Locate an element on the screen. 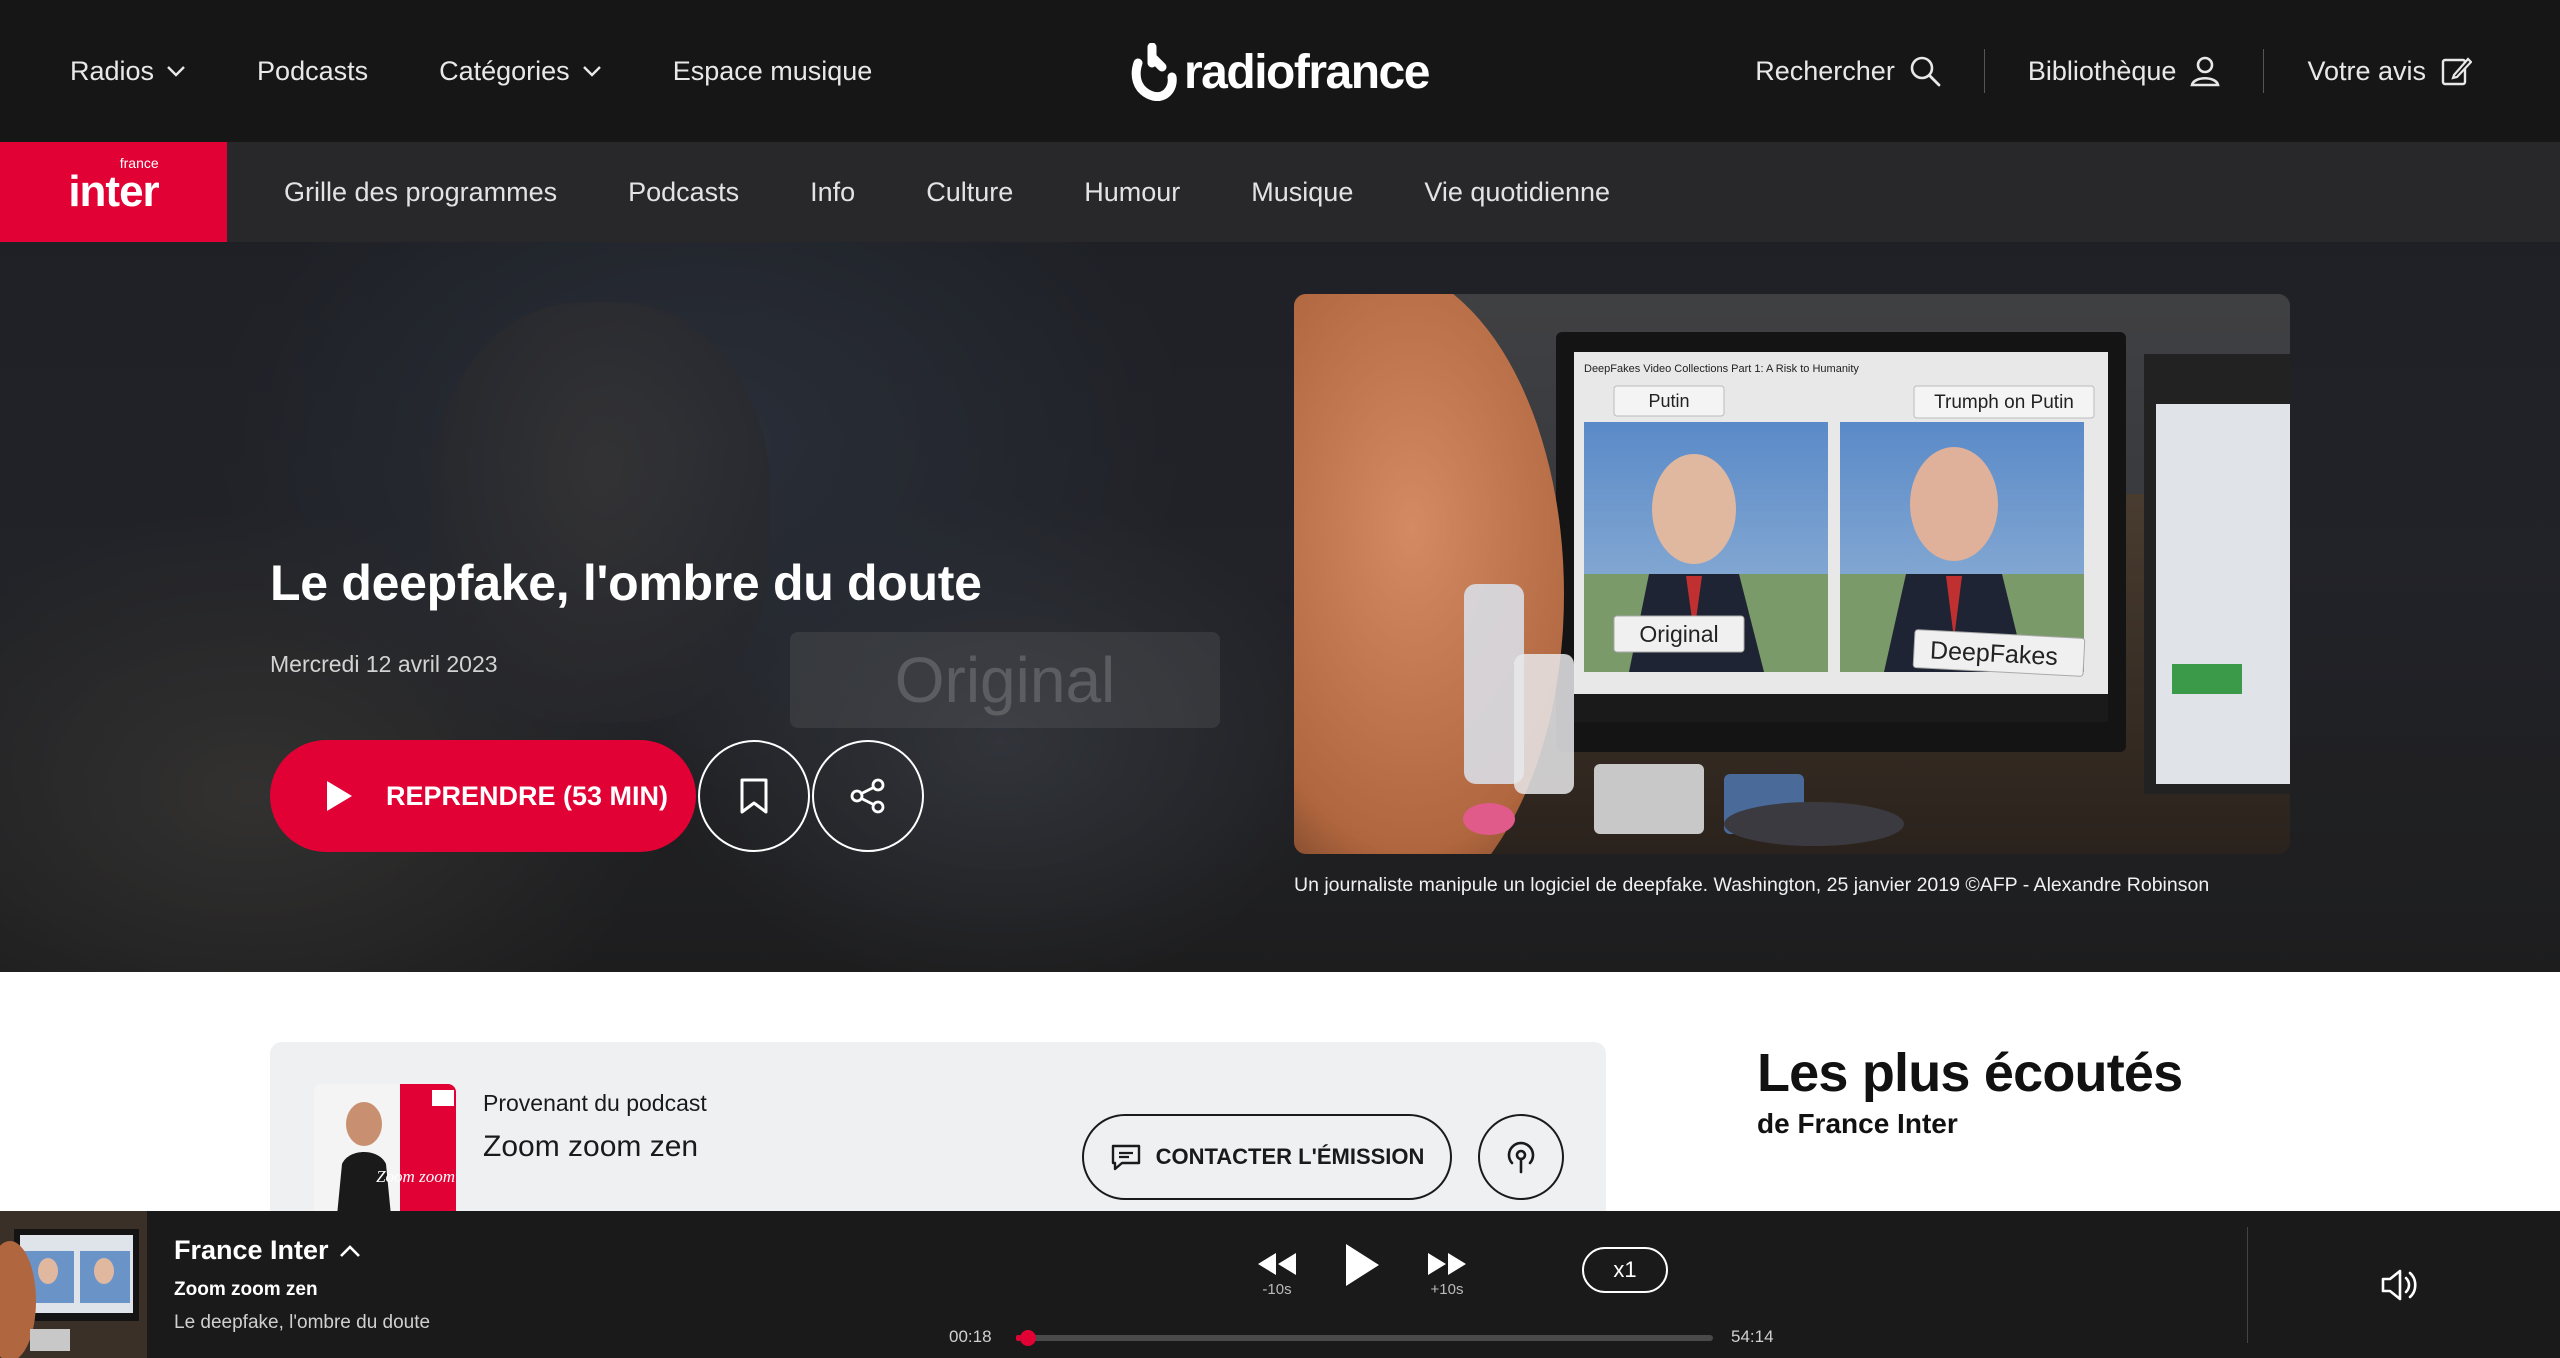 The height and width of the screenshot is (1358, 2560). brand-text: inter is located at coordinates (113, 191).